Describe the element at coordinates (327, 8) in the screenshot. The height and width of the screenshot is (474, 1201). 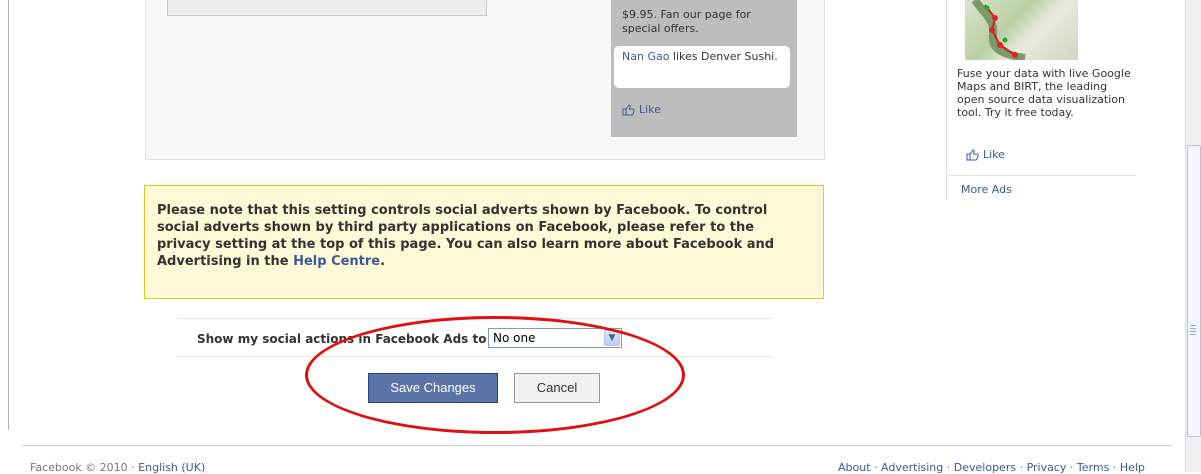
I see `ad-preview-inner-box` at that location.